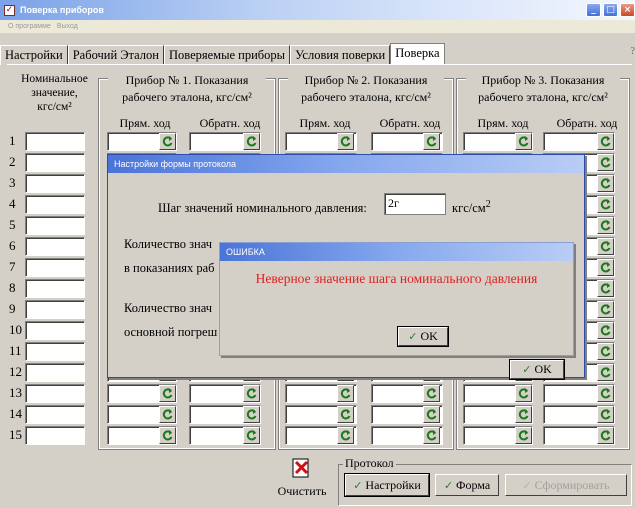 Image resolution: width=635 pixels, height=508 pixels. Describe the element at coordinates (415, 204) in the screenshot. I see `step-input: 2г` at that location.